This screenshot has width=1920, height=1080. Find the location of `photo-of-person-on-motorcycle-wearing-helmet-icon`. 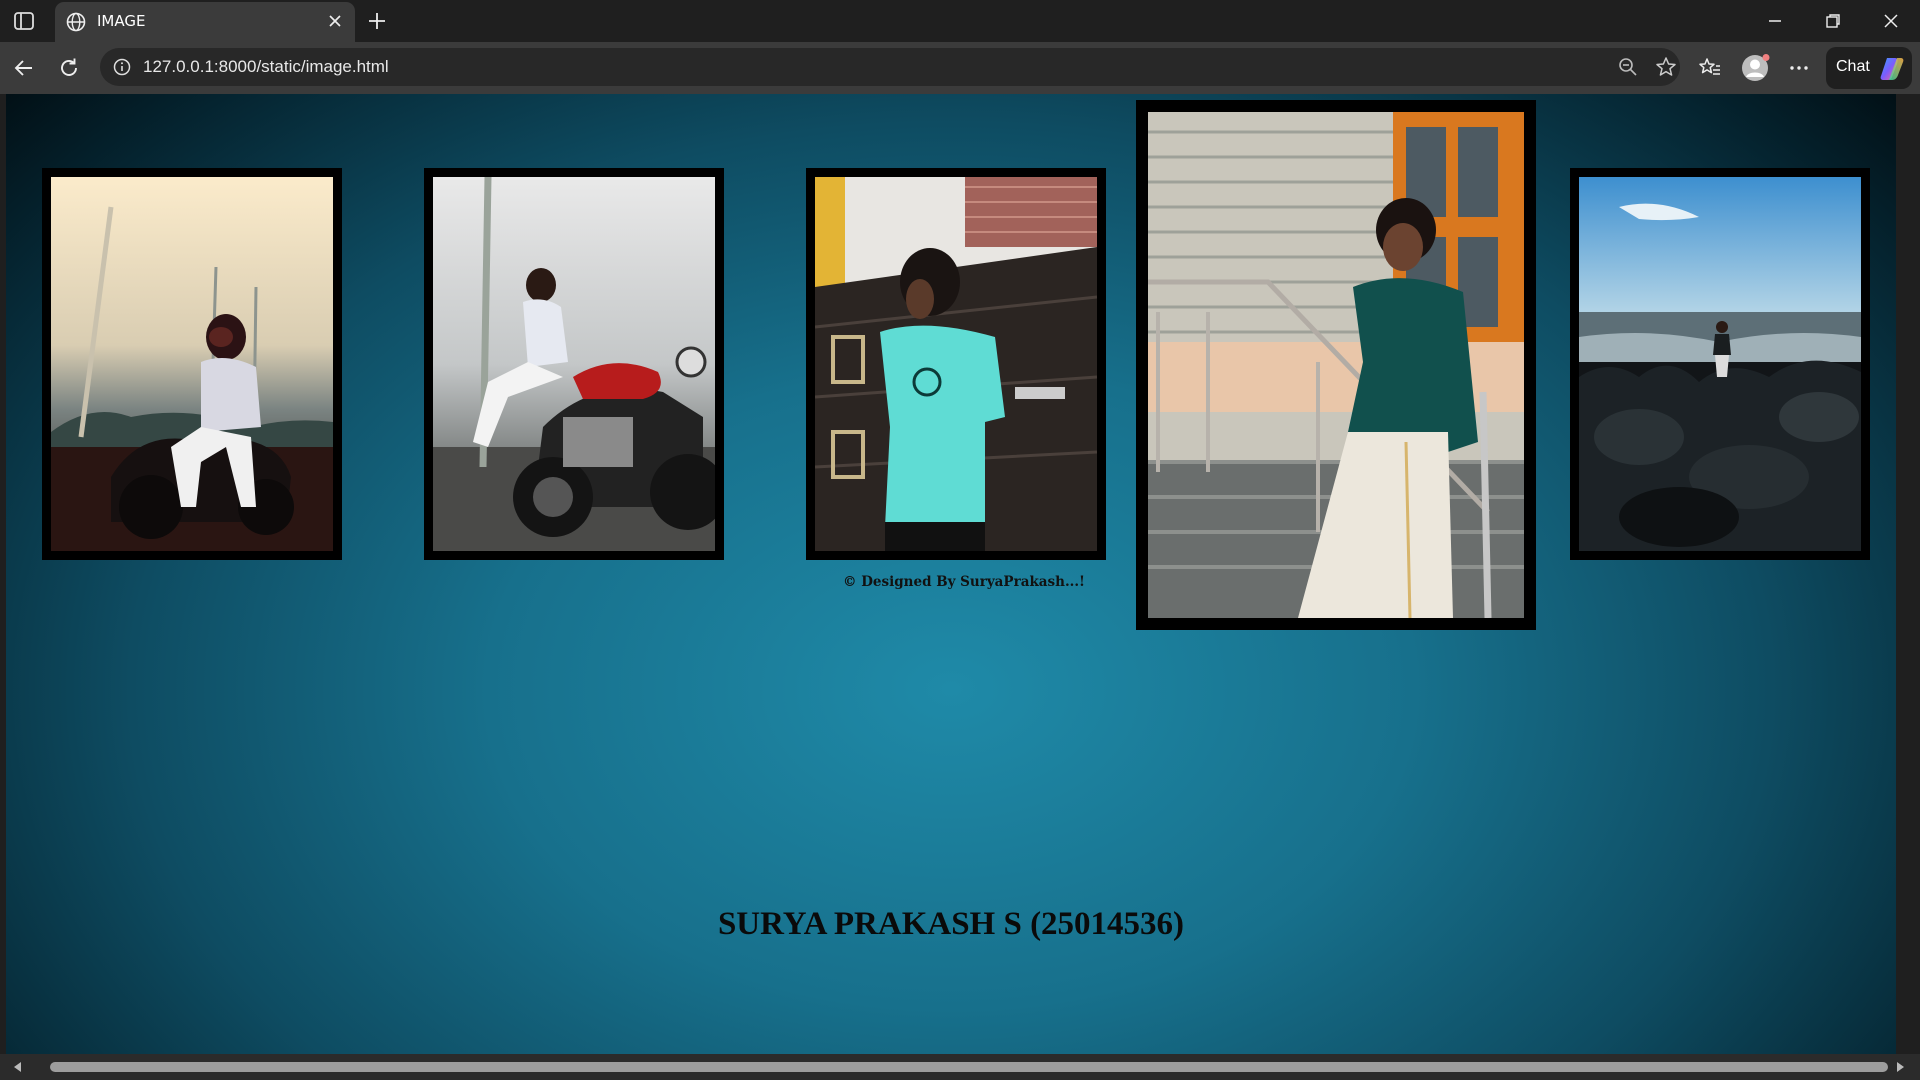

photo-of-person-on-motorcycle-wearing-helmet-icon is located at coordinates (192, 364).